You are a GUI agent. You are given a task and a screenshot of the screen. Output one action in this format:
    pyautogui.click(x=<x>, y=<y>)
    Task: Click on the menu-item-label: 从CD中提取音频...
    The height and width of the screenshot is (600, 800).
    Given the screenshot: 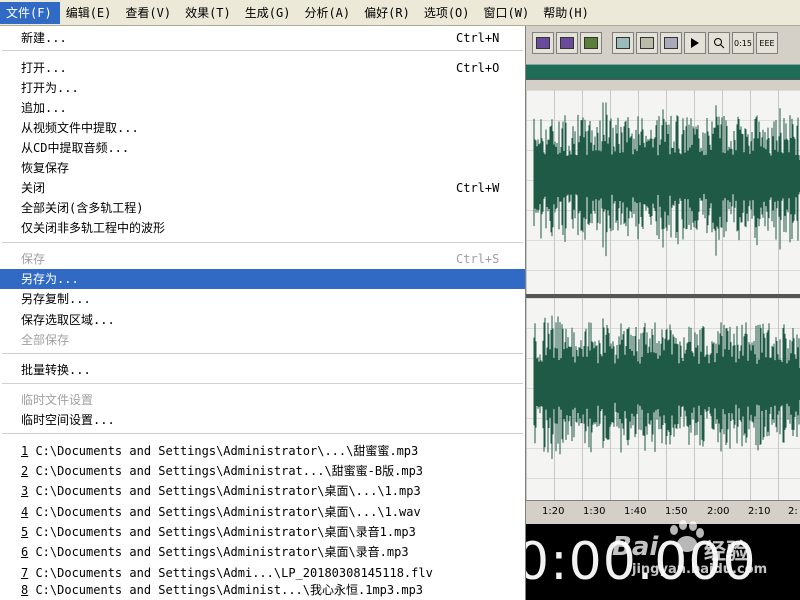 What is the action you would take?
    pyautogui.click(x=75, y=148)
    